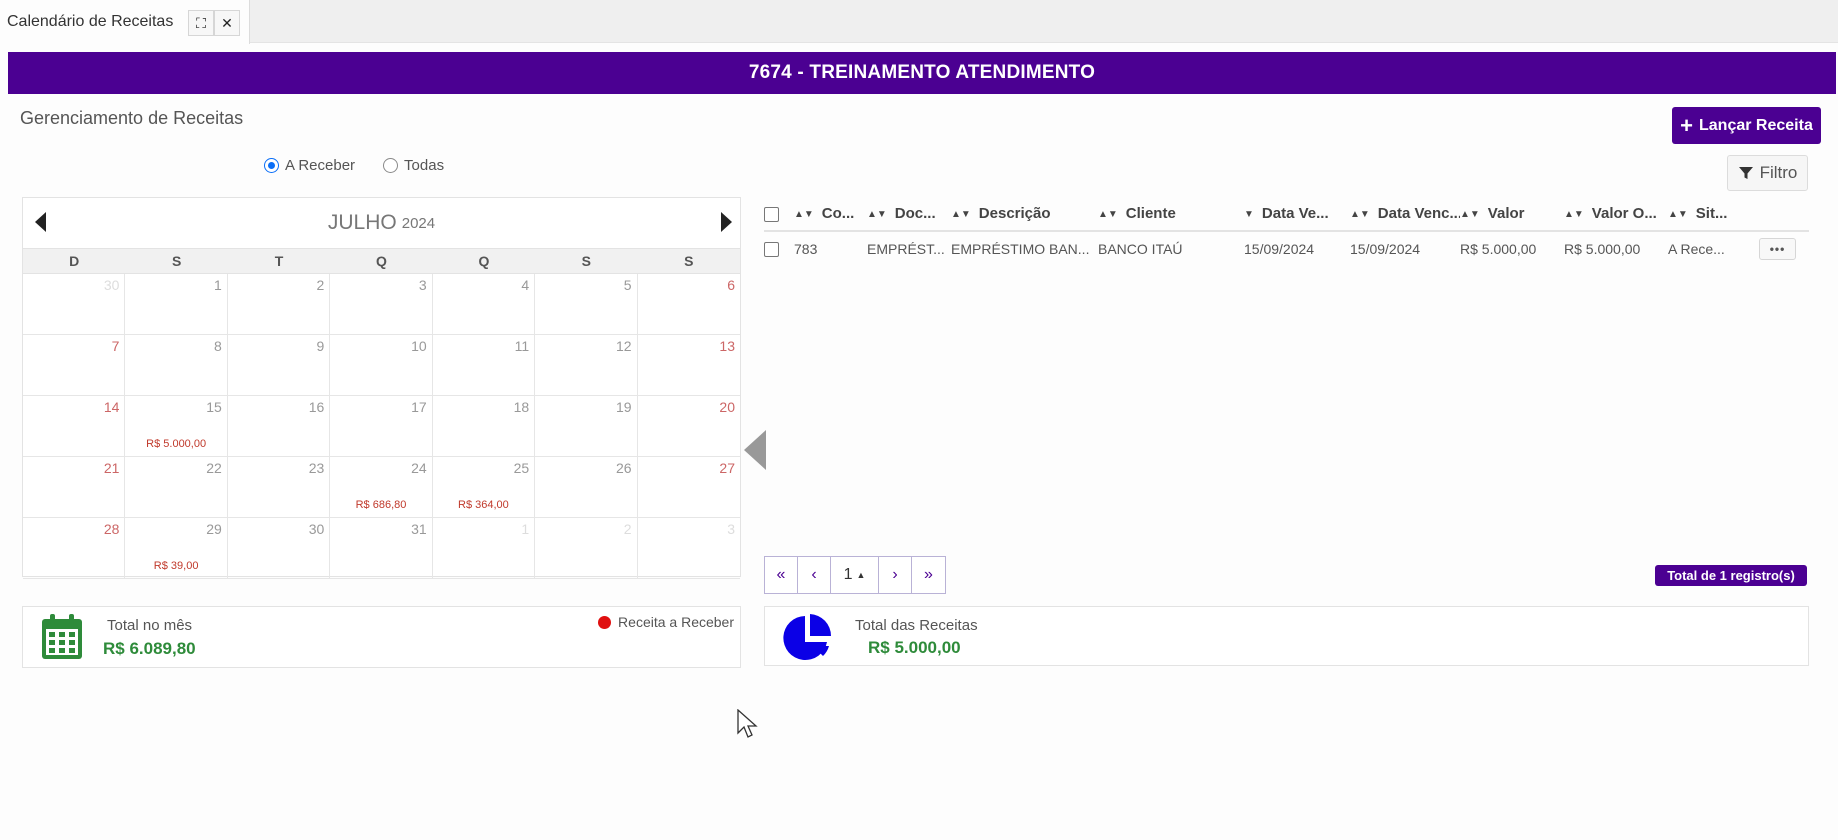 The height and width of the screenshot is (840, 1838). What do you see at coordinates (522, 346) in the screenshot?
I see `calendar-day-number: 11` at bounding box center [522, 346].